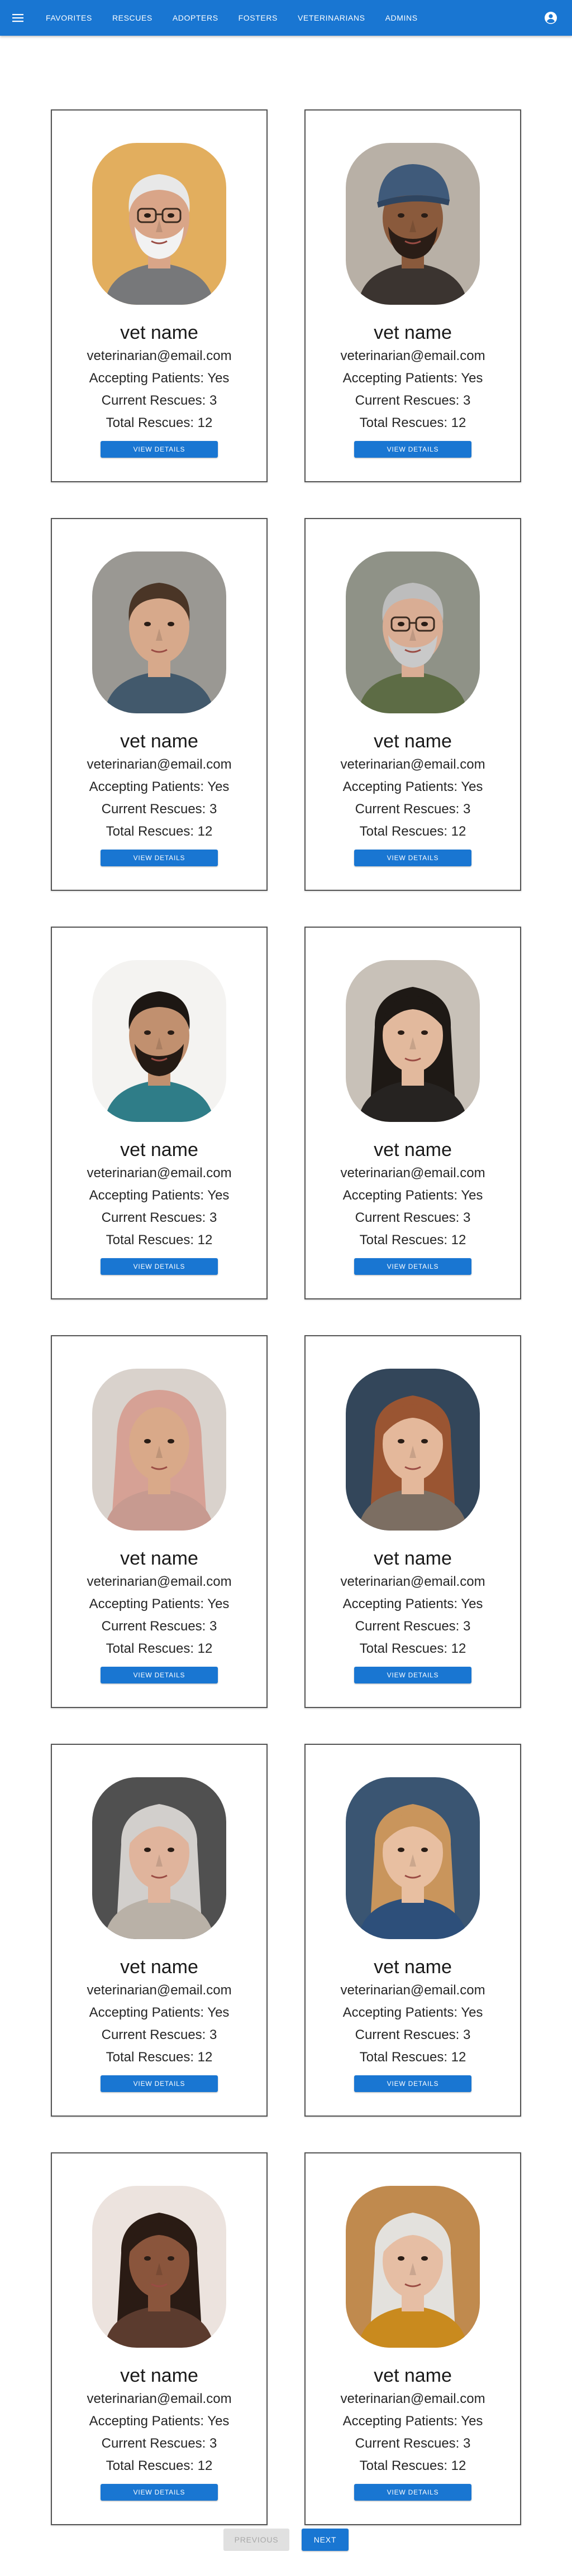 The image size is (572, 2576). What do you see at coordinates (401, 18) in the screenshot?
I see `nav-admins: Admins` at bounding box center [401, 18].